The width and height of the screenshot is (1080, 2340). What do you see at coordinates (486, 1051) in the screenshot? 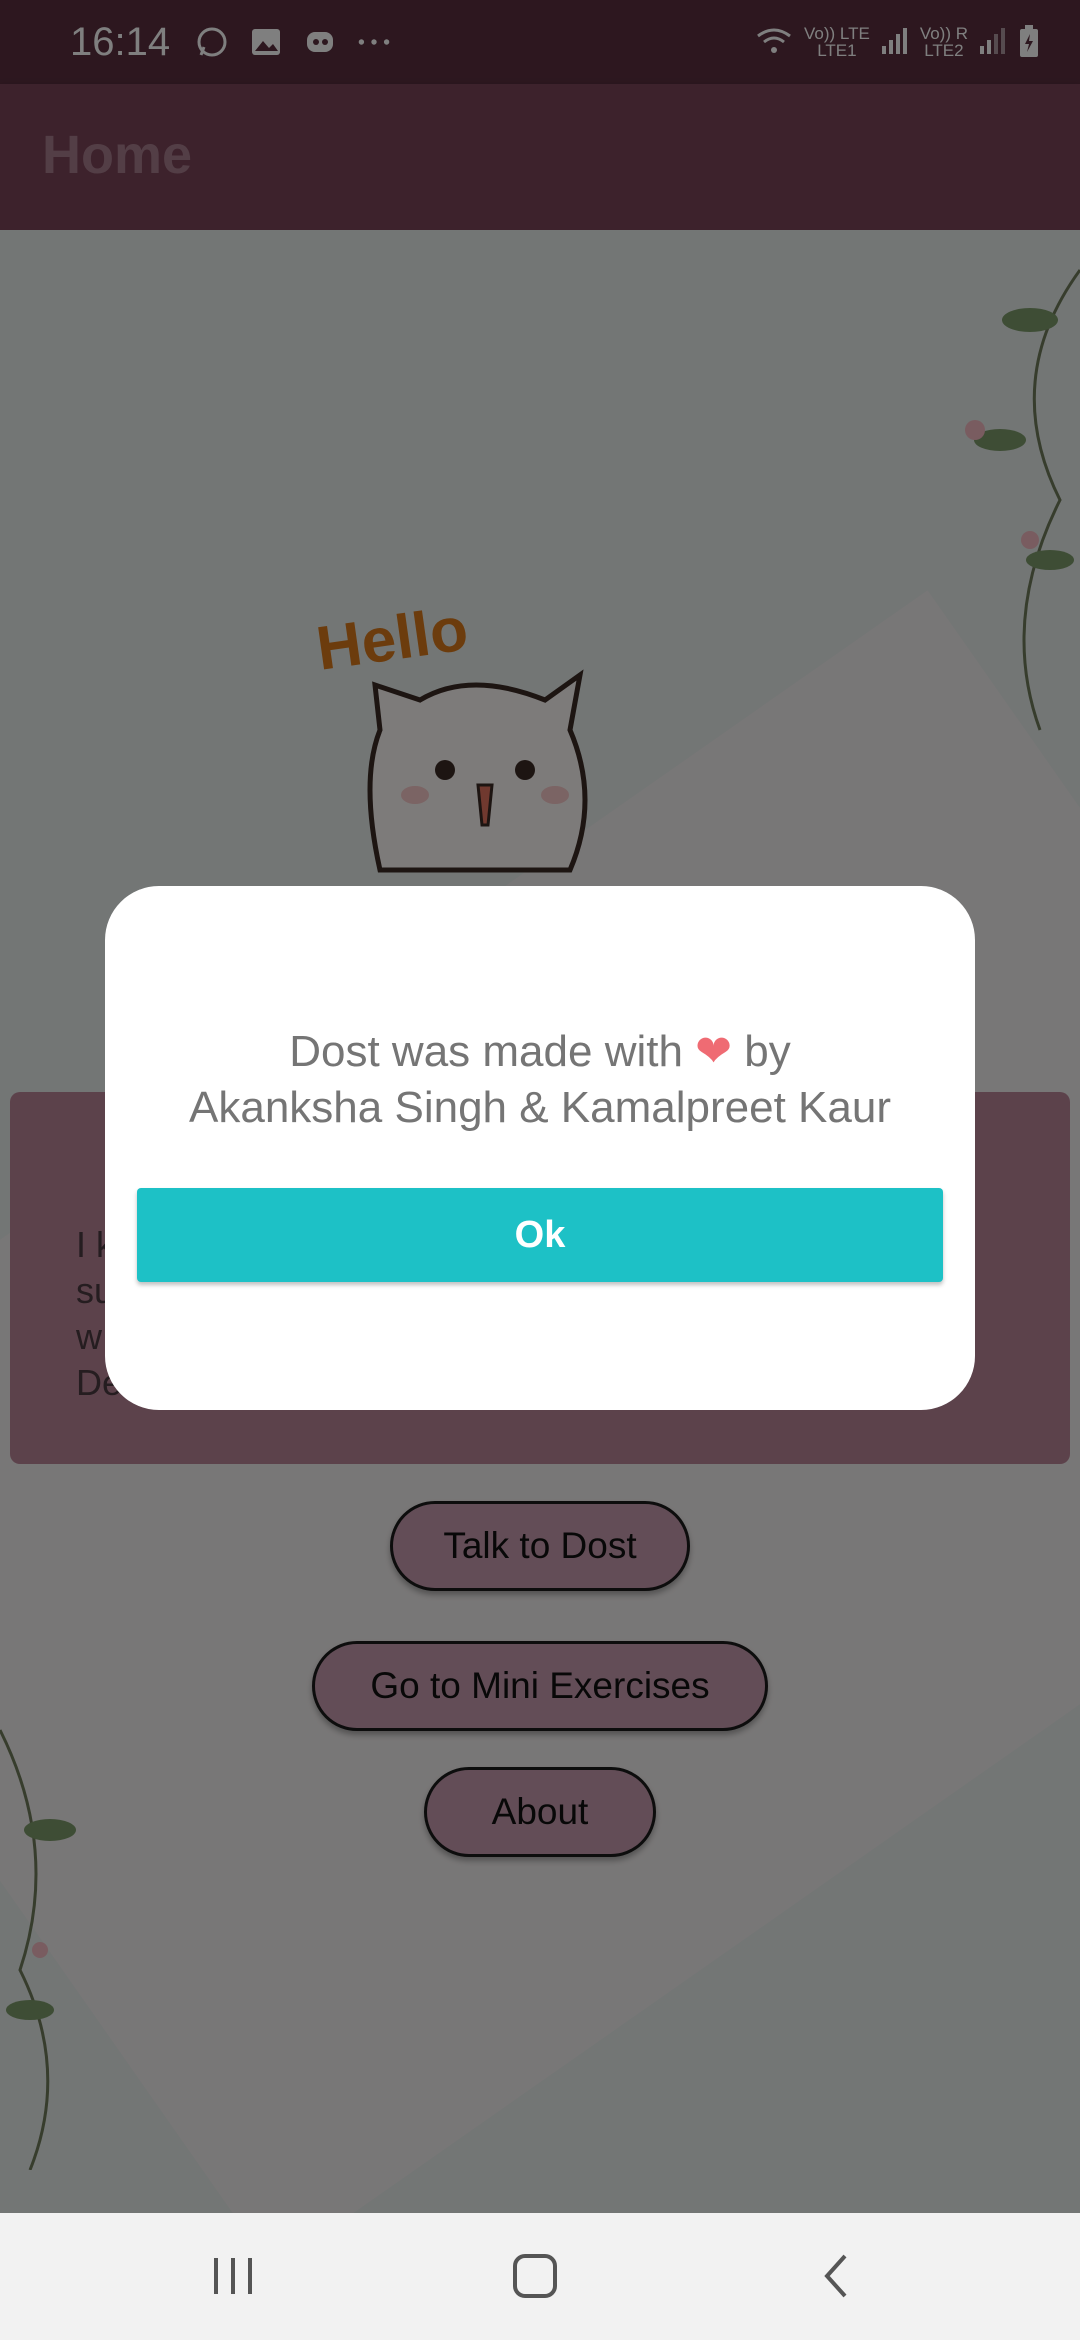
I see `dialog-message-part1: Dost was made with` at bounding box center [486, 1051].